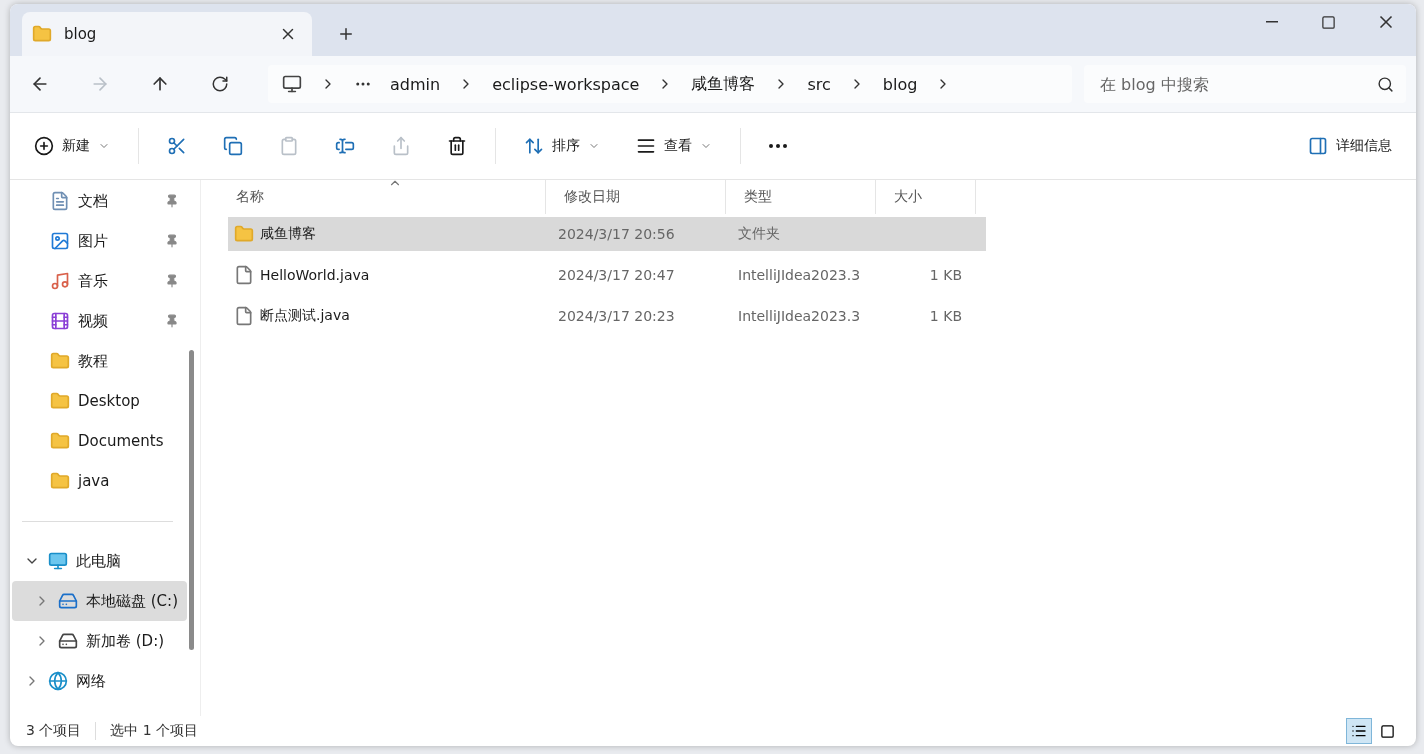 The image size is (1424, 754). Describe the element at coordinates (99, 281) in the screenshot. I see `sidebar-item: 音乐` at that location.